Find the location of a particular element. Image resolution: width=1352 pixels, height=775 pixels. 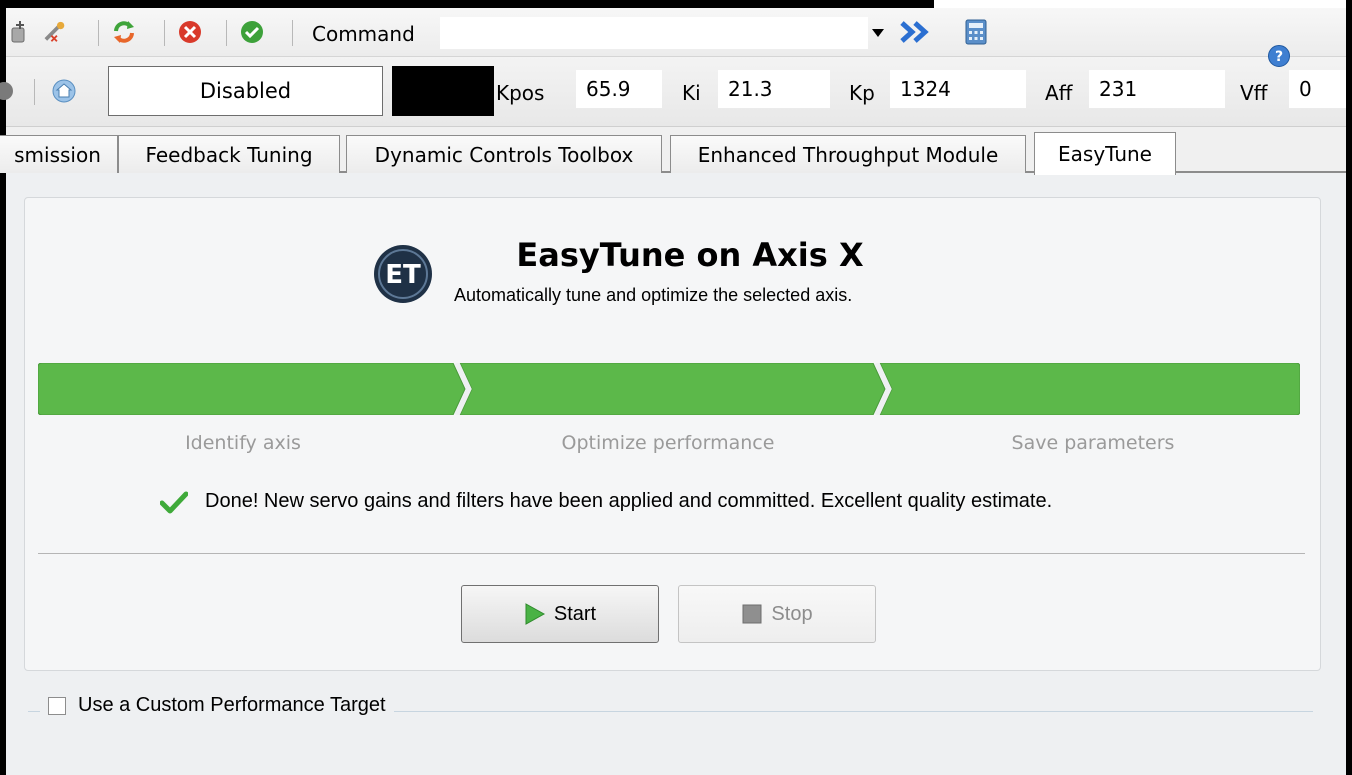

easytune-logo-icon: ET is located at coordinates (403, 274).